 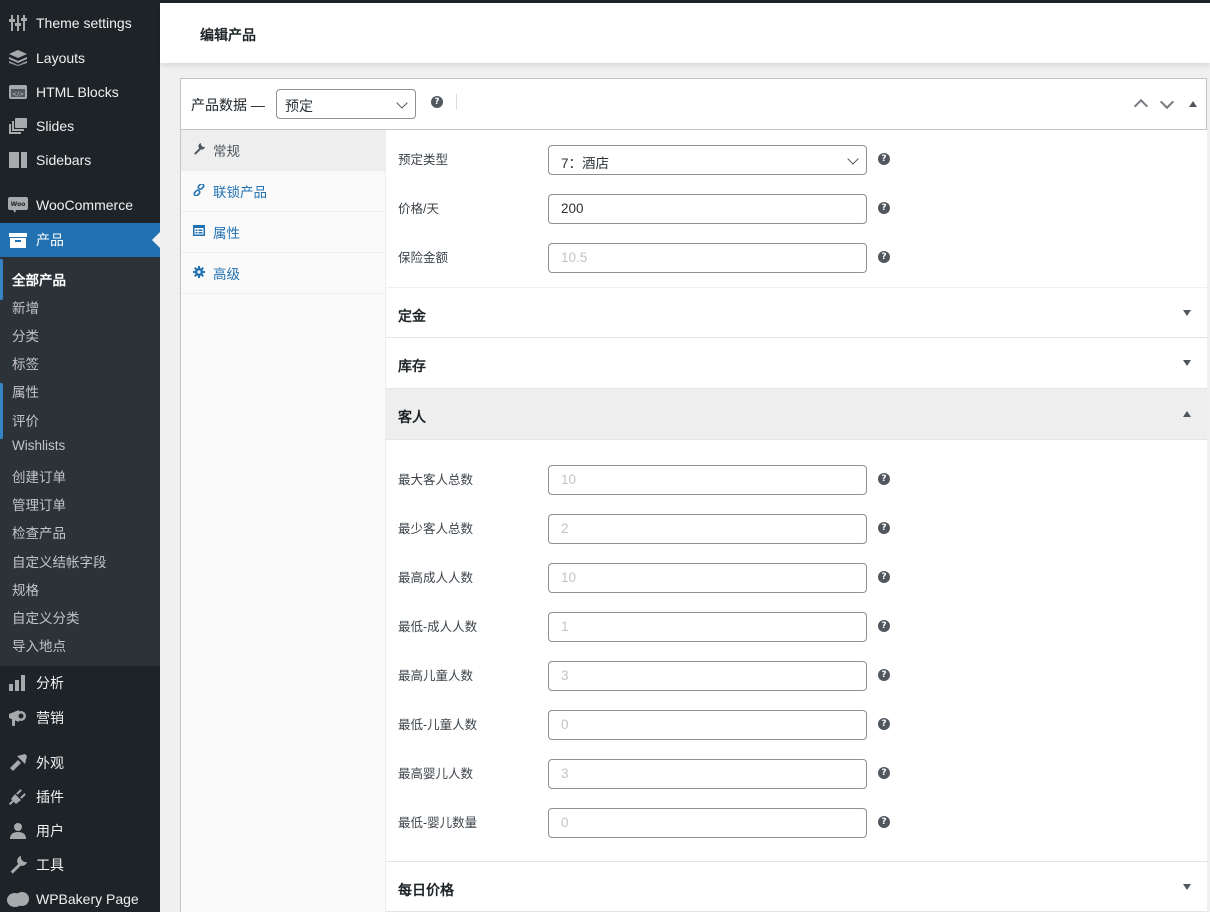 I want to click on menu-users: 用户, so click(x=80, y=831).